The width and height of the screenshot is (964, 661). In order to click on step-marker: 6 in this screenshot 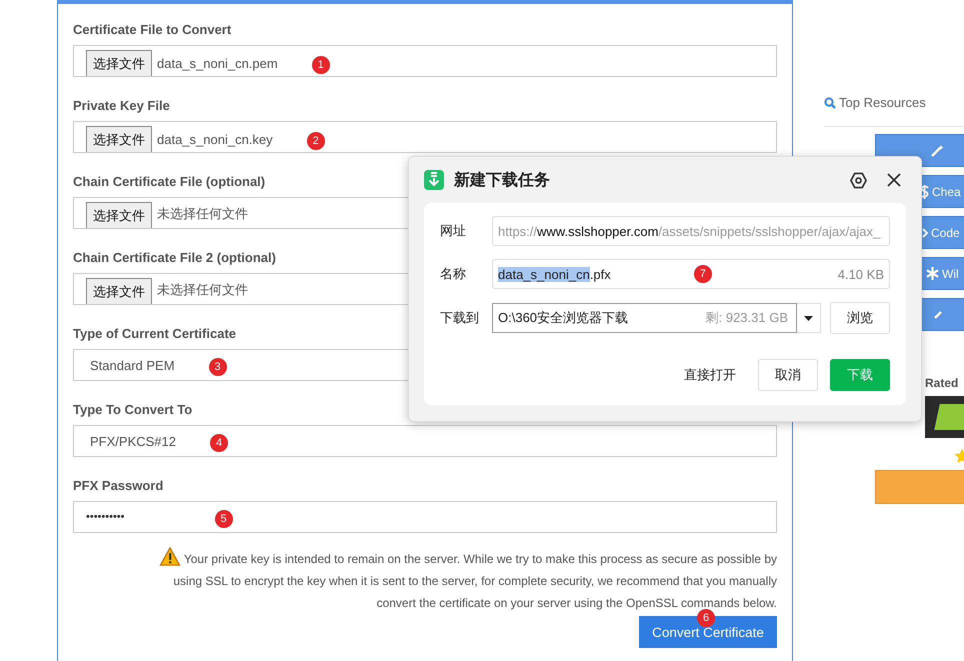, I will do `click(706, 618)`.